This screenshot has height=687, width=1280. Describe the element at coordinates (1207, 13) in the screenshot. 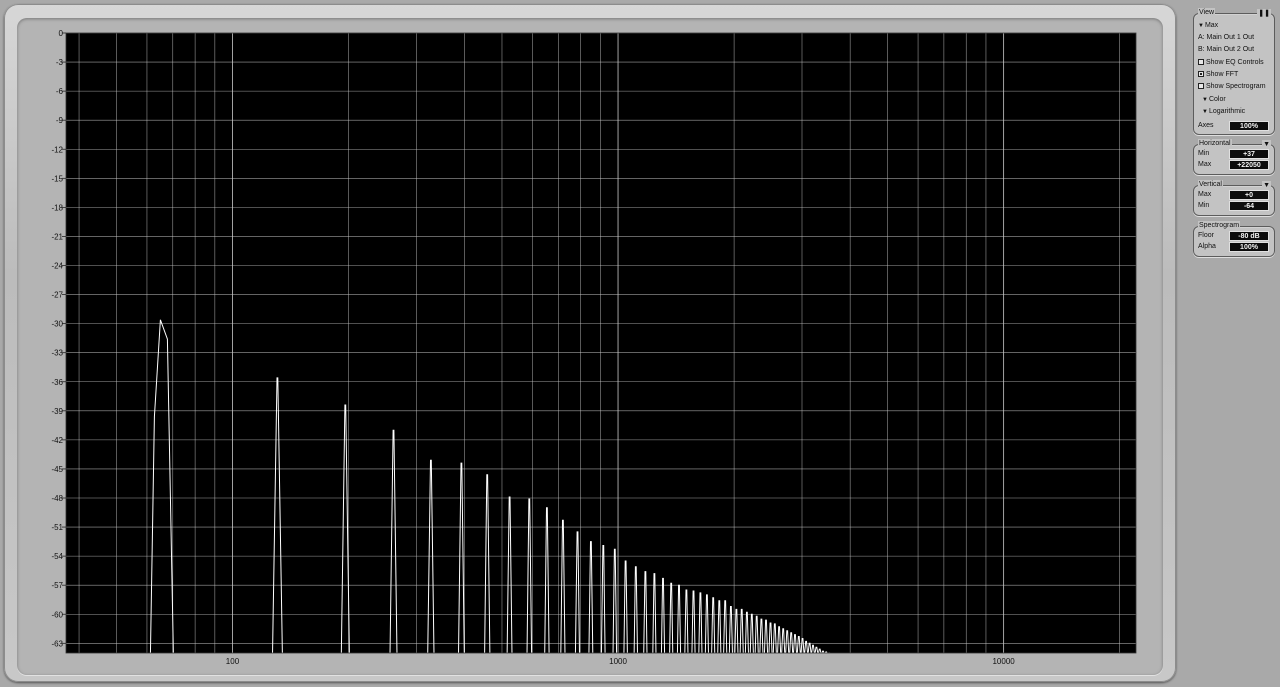

I see `view-group-title: View` at that location.